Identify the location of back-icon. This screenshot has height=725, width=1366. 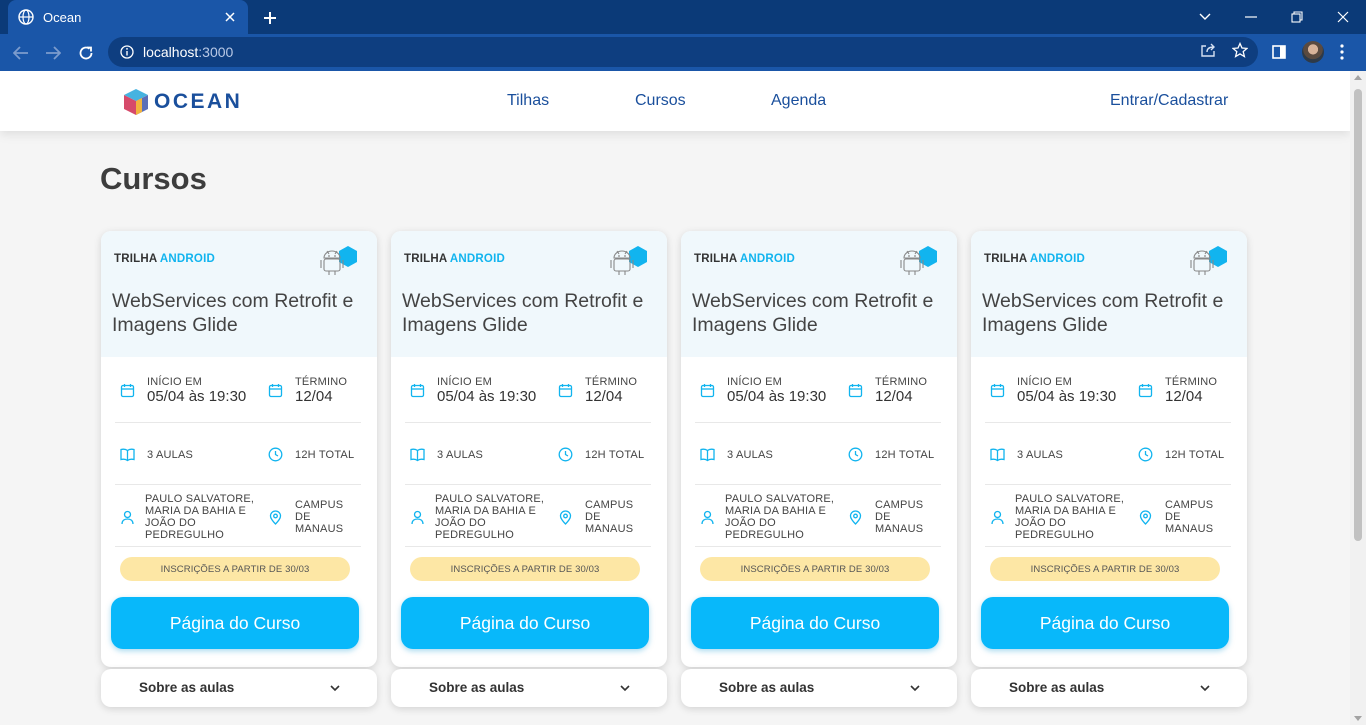
(21, 53).